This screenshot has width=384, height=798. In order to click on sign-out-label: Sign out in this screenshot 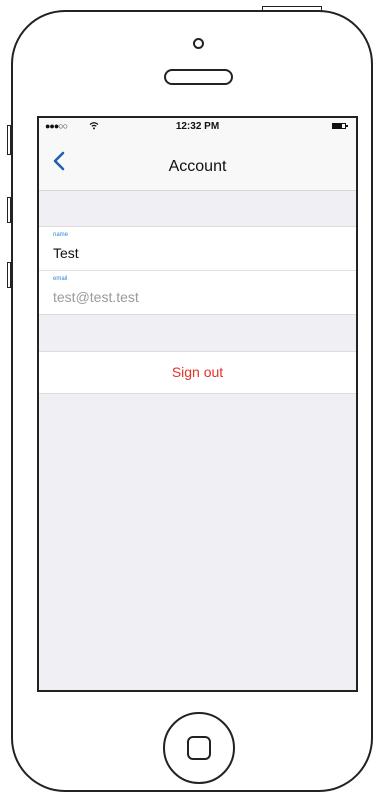, I will do `click(197, 372)`.